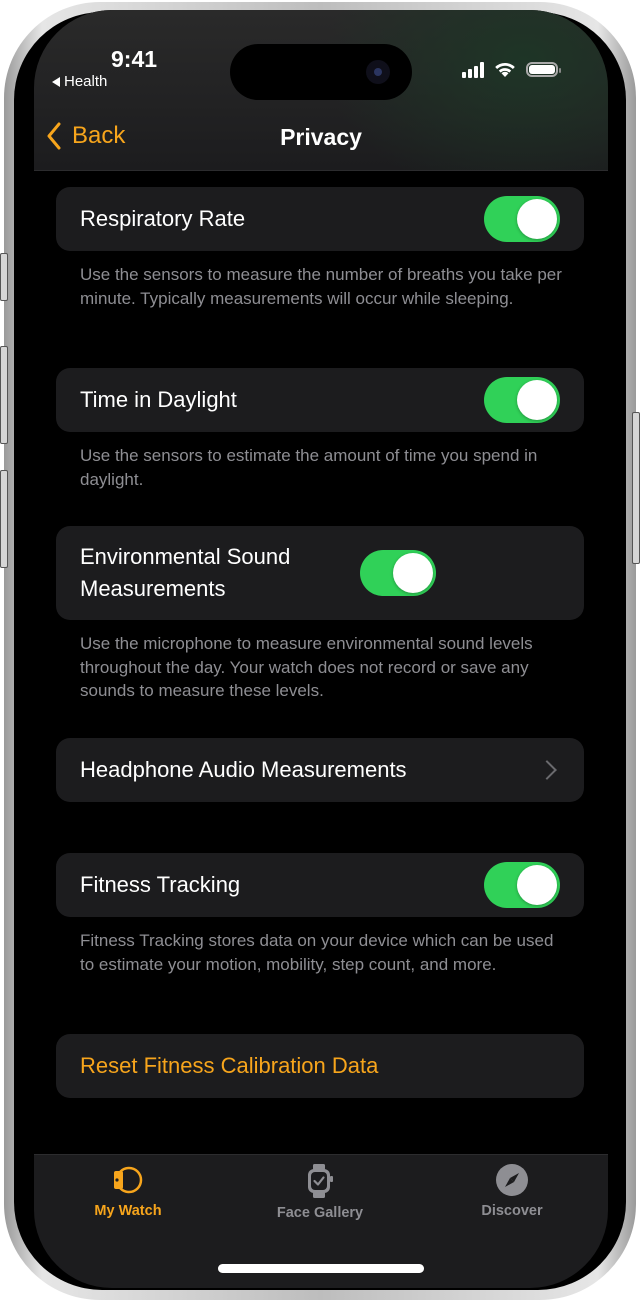 The height and width of the screenshot is (1302, 640). Describe the element at coordinates (320, 1181) in the screenshot. I see `watch-face-icon` at that location.